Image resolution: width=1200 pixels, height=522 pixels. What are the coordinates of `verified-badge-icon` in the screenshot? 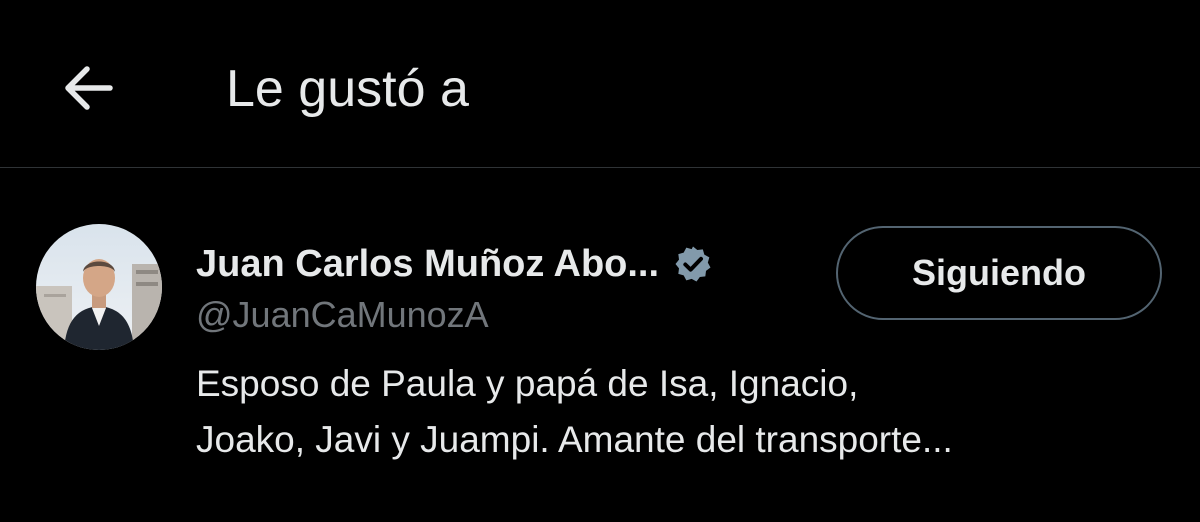 It's located at (693, 264).